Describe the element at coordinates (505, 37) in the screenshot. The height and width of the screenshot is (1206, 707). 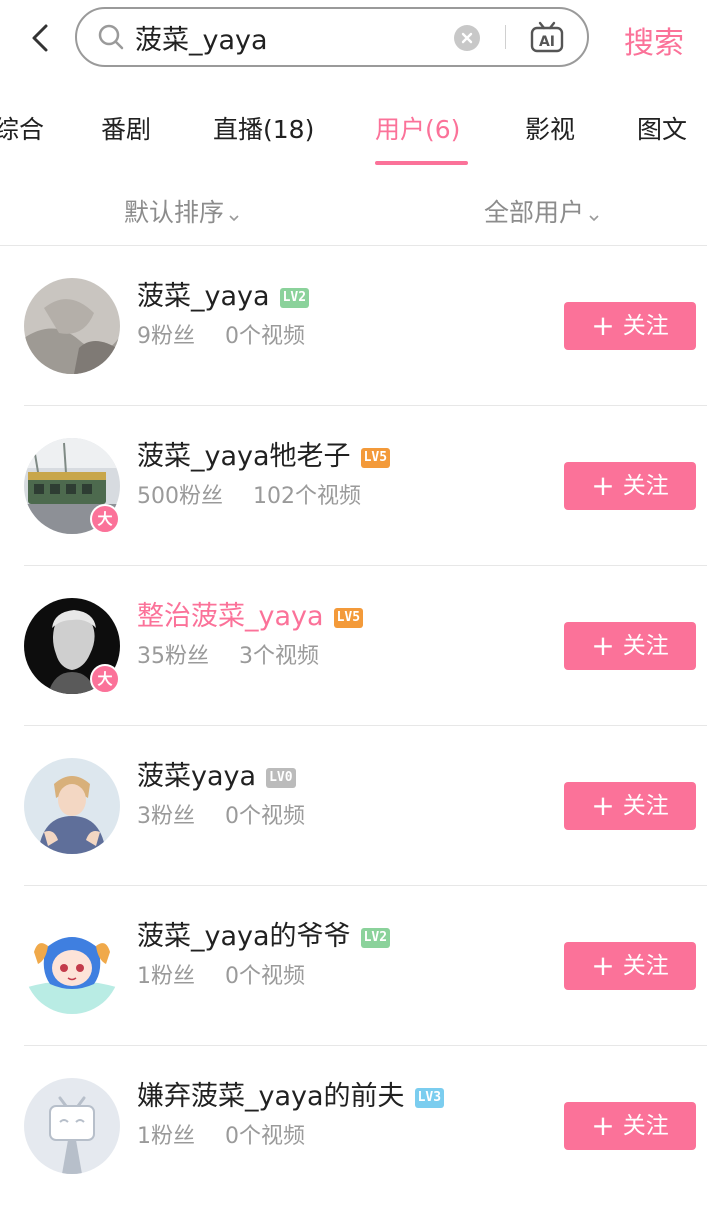
I see `divider` at that location.